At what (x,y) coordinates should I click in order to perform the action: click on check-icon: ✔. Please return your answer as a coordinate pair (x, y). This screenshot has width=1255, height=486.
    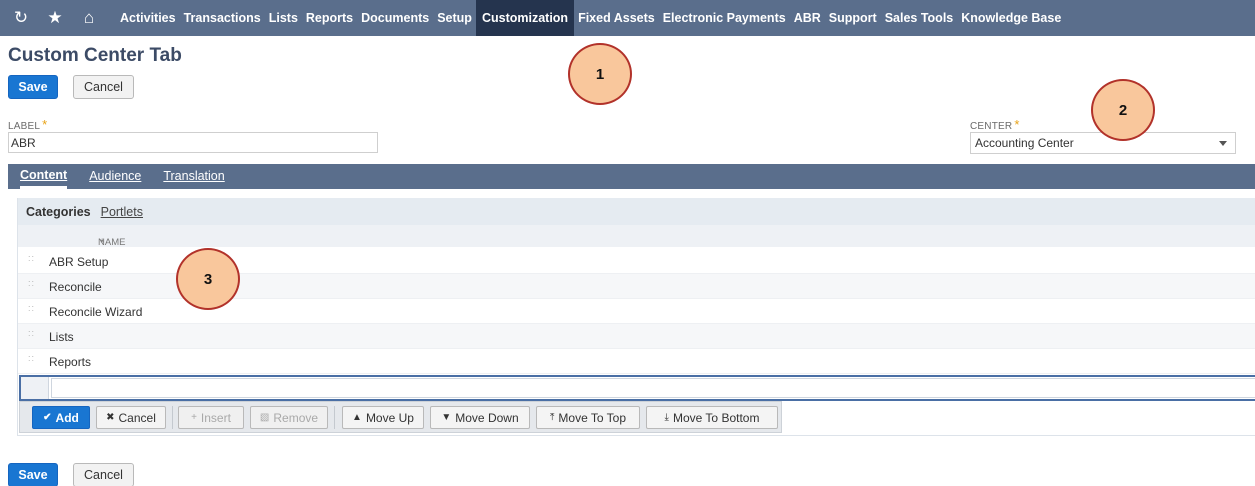
    Looking at the image, I should click on (47, 417).